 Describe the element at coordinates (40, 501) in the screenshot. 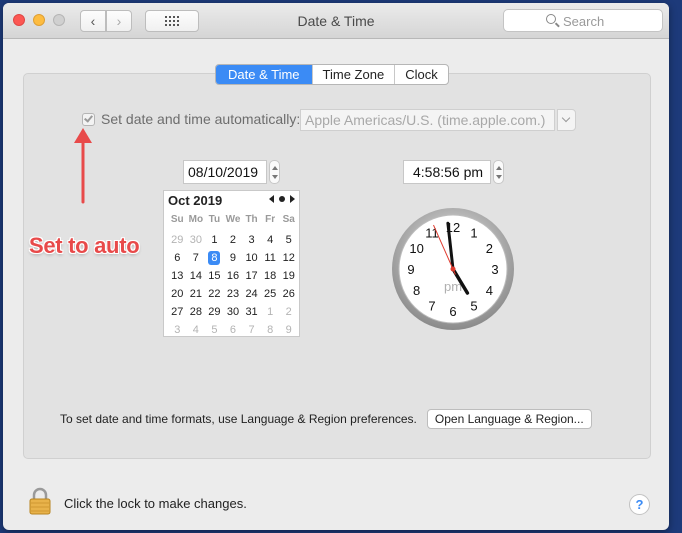

I see `lock-icon` at that location.